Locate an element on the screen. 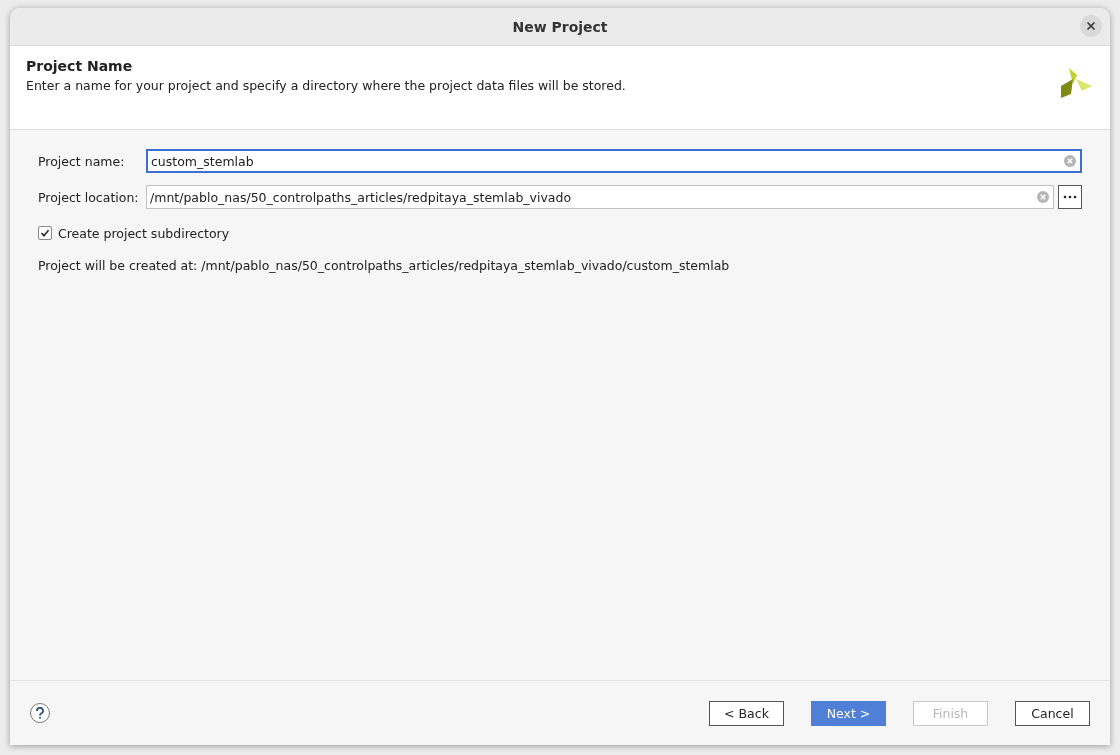 The image size is (1120, 755). help-icon is located at coordinates (40, 713).